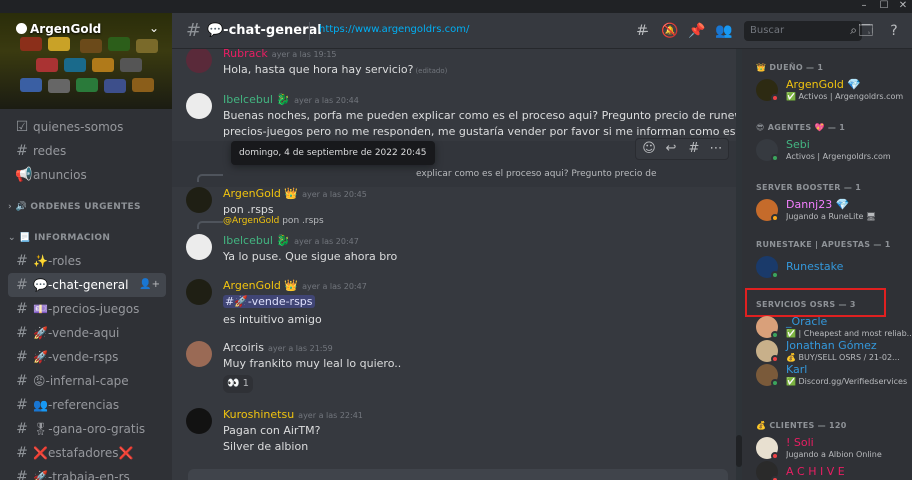  Describe the element at coordinates (87, 333) in the screenshot. I see `channel-item: # 🚀-vende-aqui` at that location.